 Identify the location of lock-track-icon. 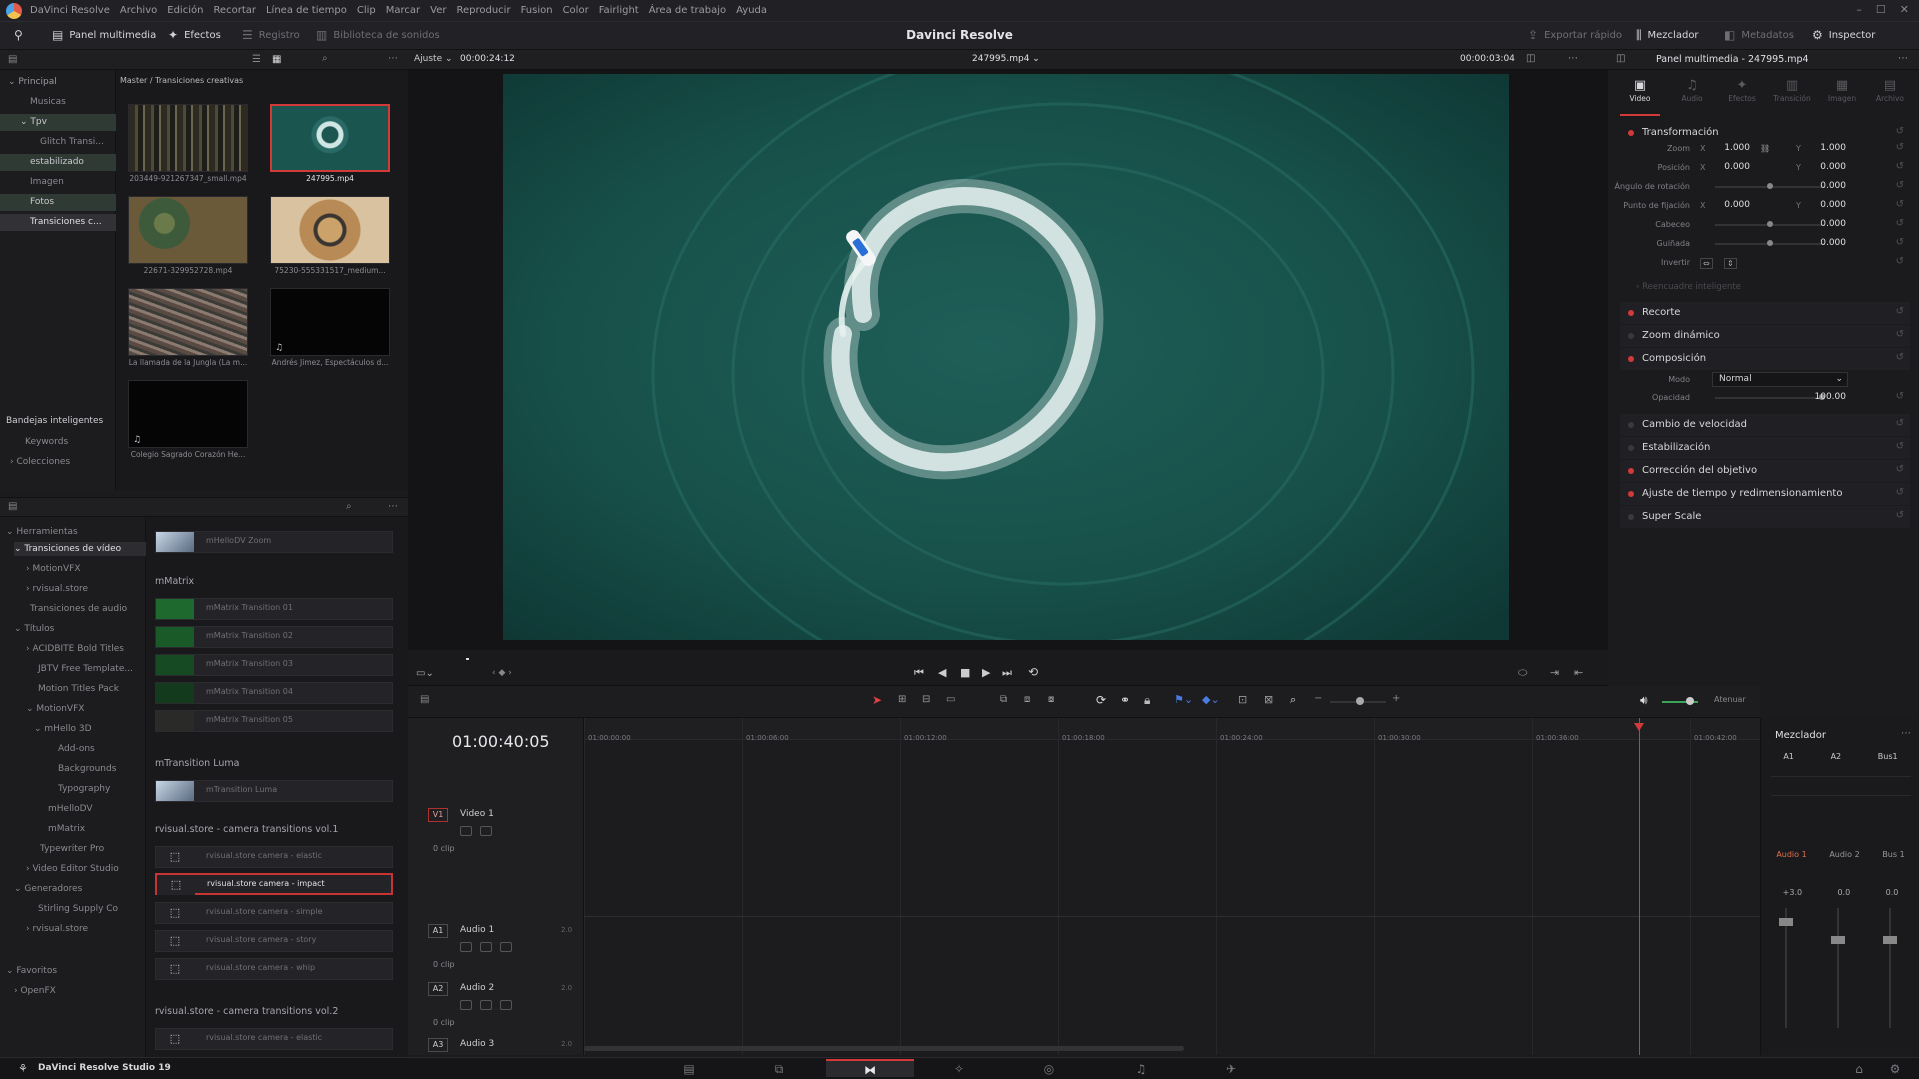
(466, 947).